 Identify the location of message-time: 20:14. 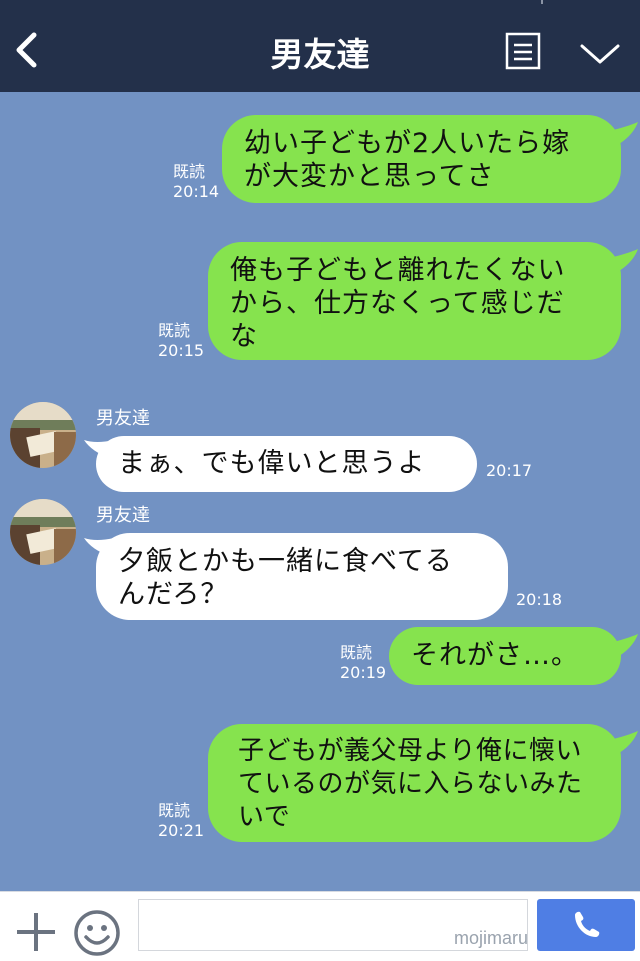
(196, 191).